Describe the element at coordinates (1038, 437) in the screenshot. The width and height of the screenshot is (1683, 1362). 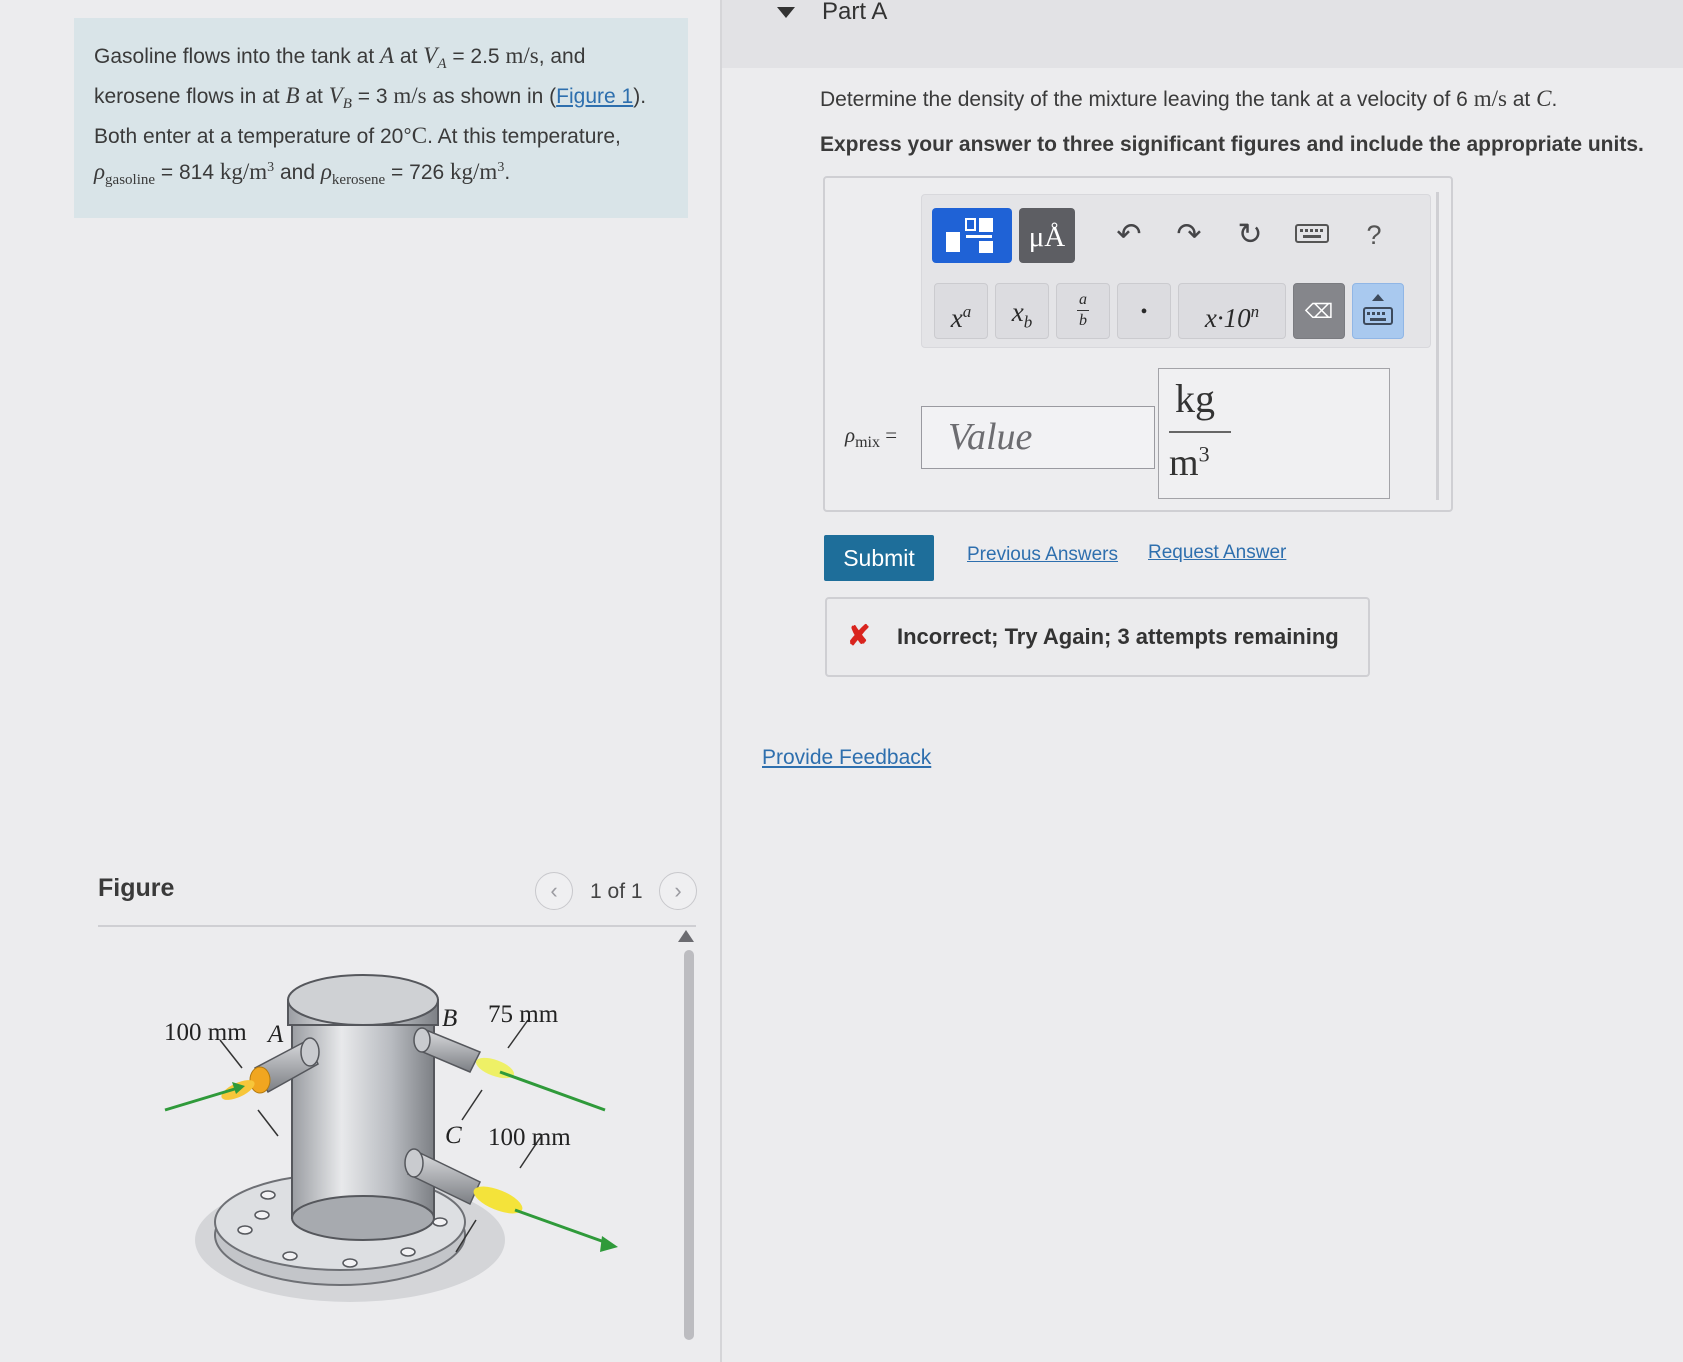
I see `value-input: Value` at that location.